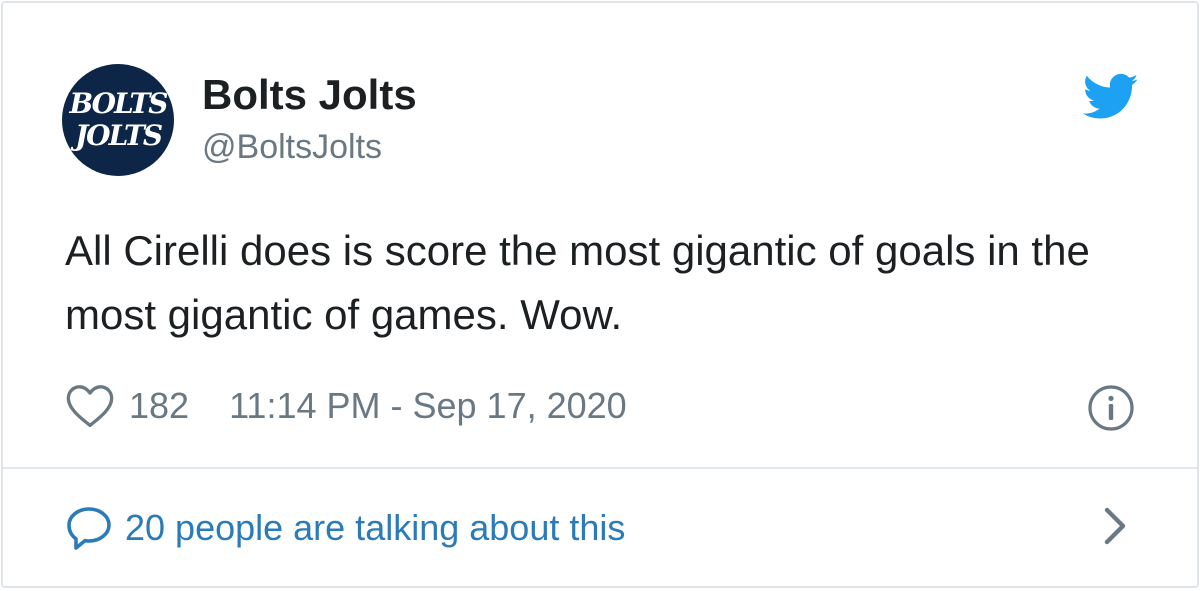 The image size is (1202, 591). Describe the element at coordinates (1115, 526) in the screenshot. I see `chevron-right-icon` at that location.